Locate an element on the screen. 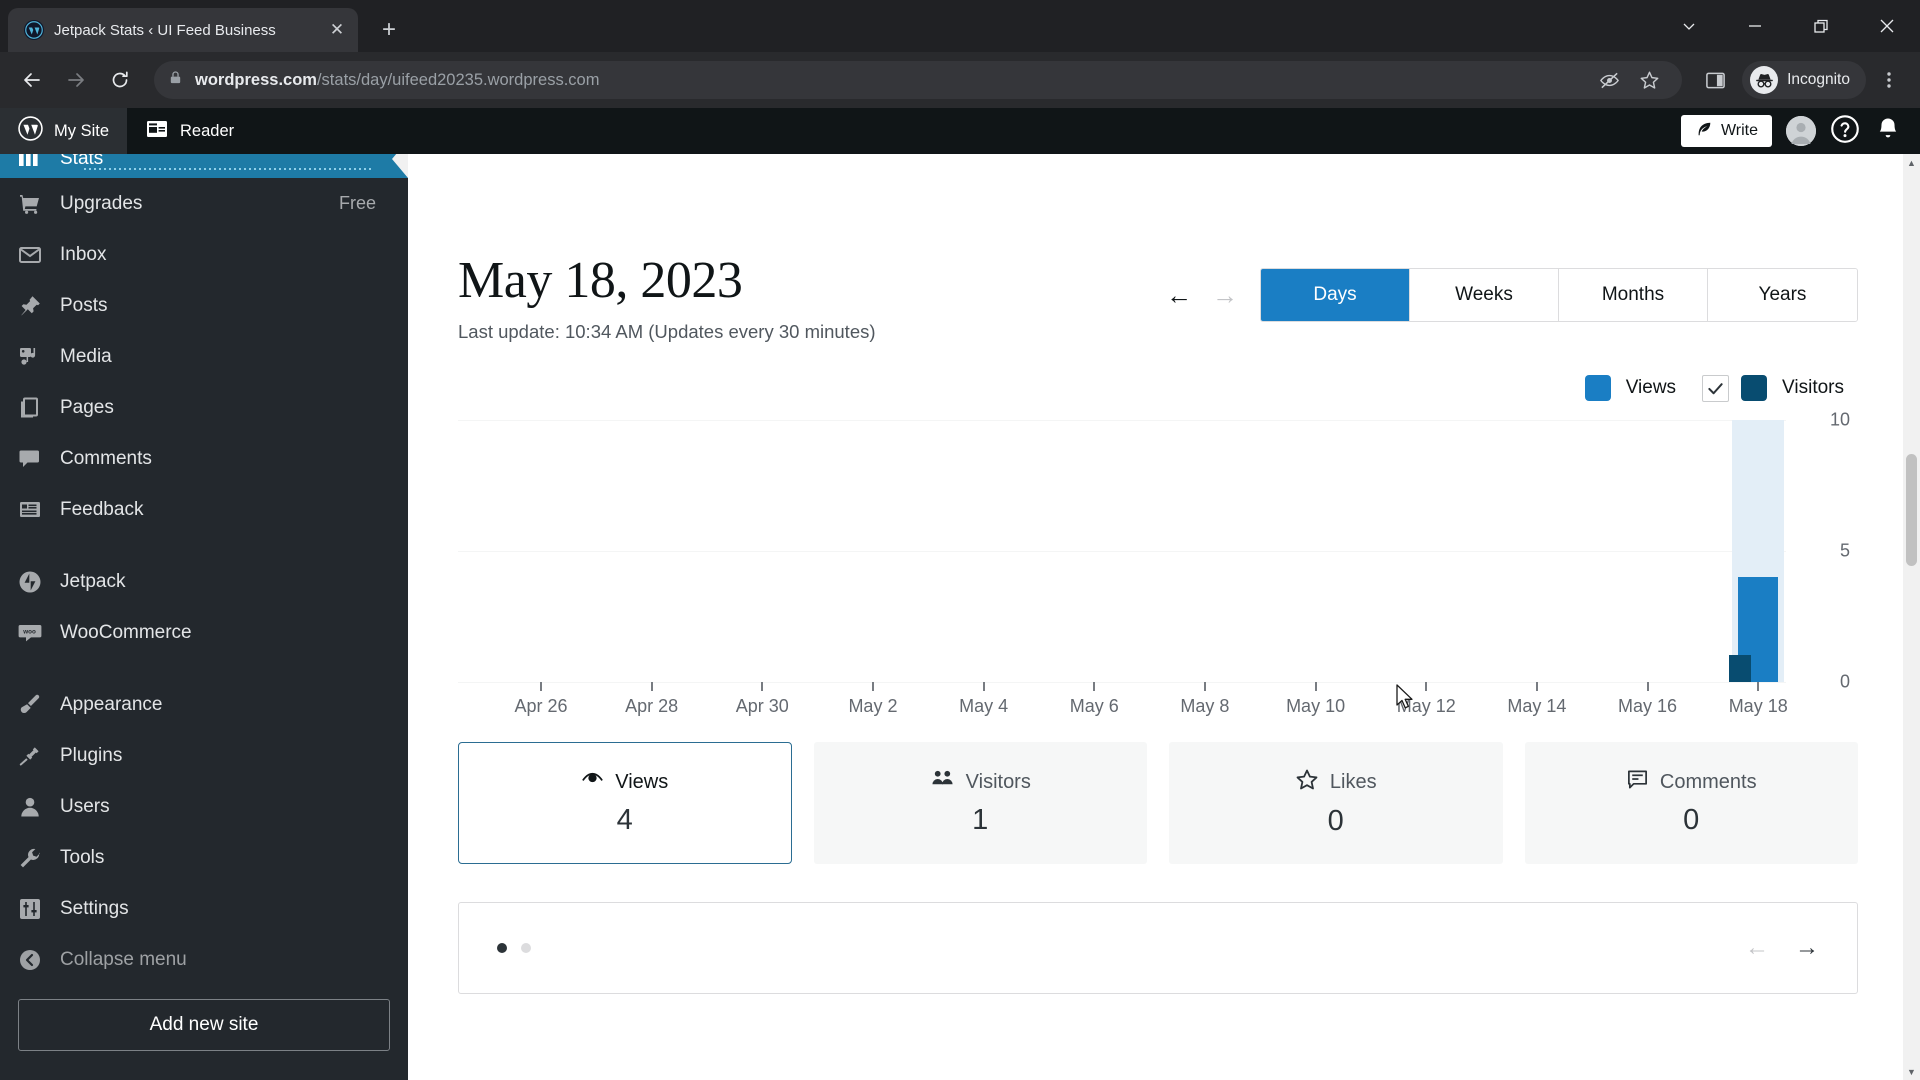  sidebar-item-collapse-menu: Collapse menu is located at coordinates (204, 959).